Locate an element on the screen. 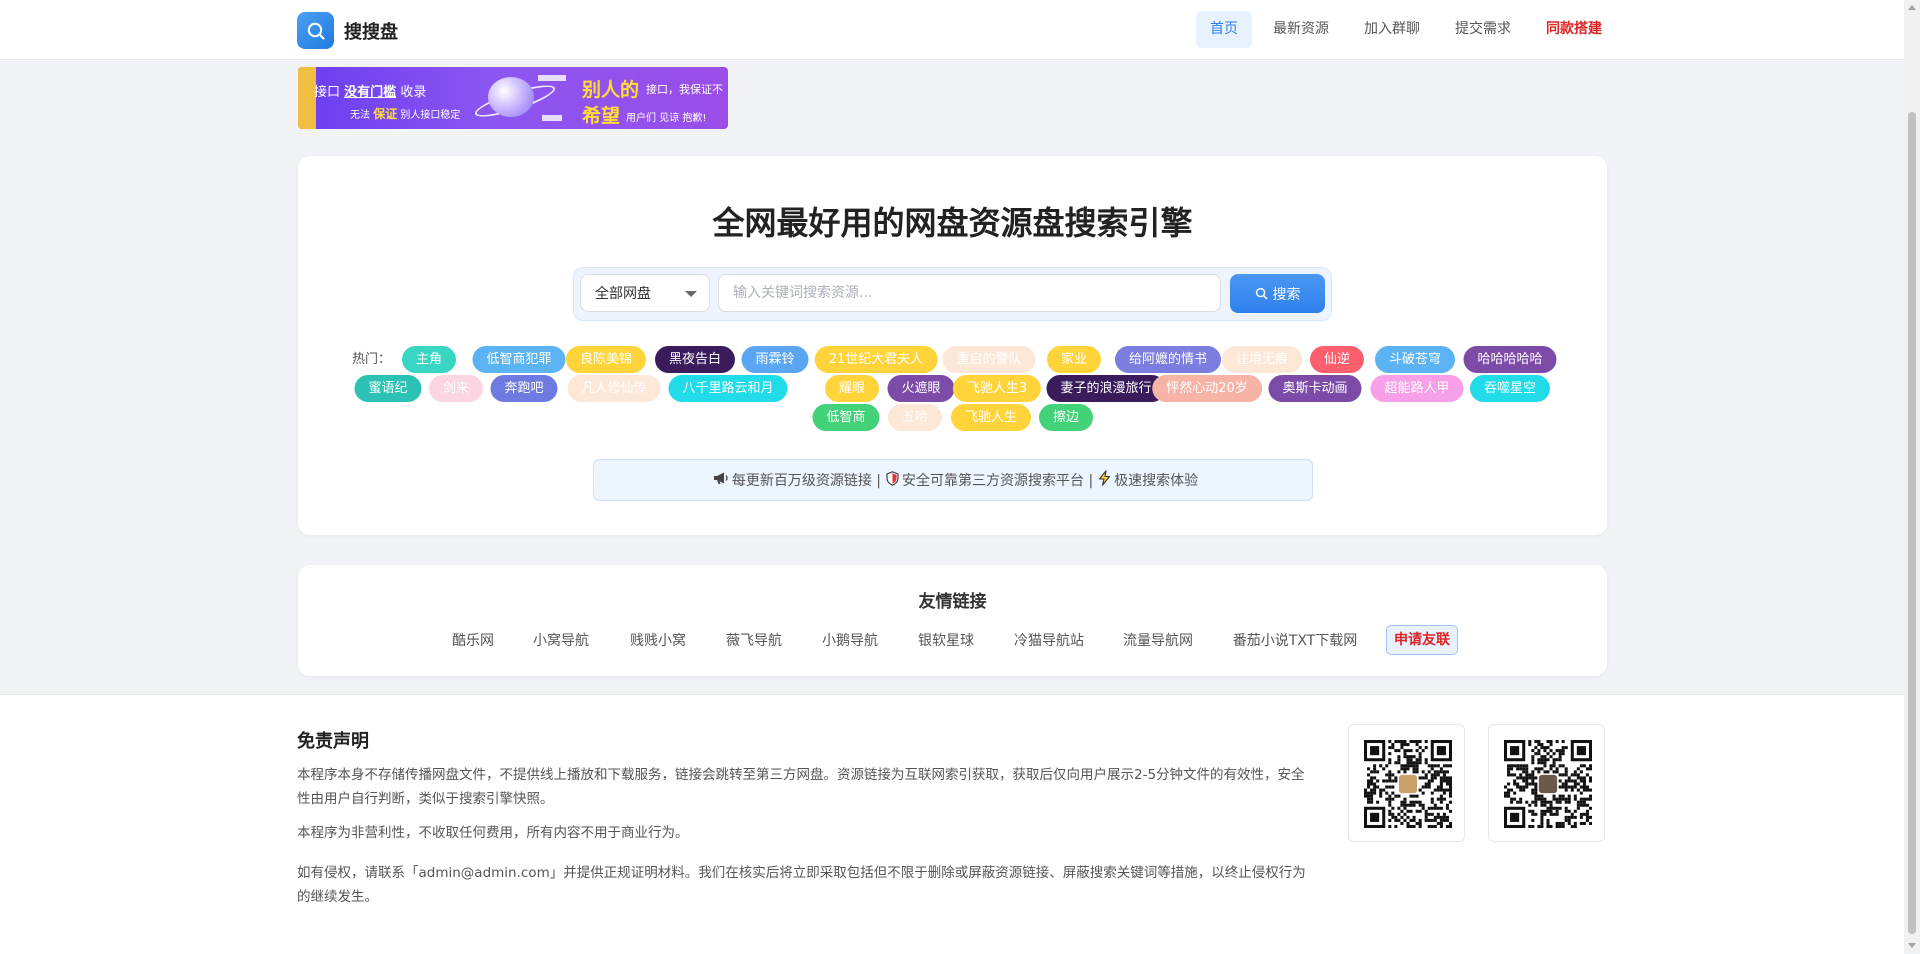 The width and height of the screenshot is (1920, 954). friend-link: 贱贱小窝 is located at coordinates (658, 640).